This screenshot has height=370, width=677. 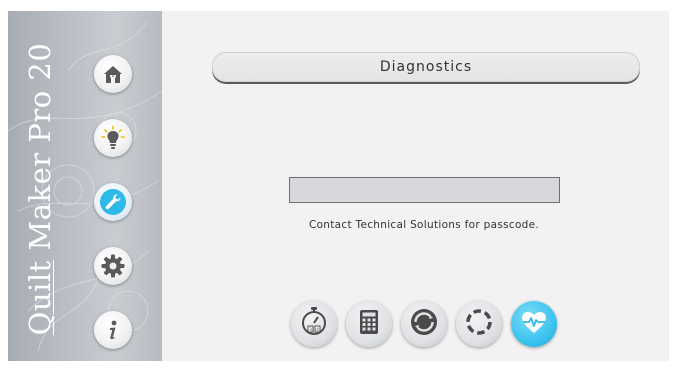 I want to click on page-title-bar: Diagnostics, so click(x=426, y=67).